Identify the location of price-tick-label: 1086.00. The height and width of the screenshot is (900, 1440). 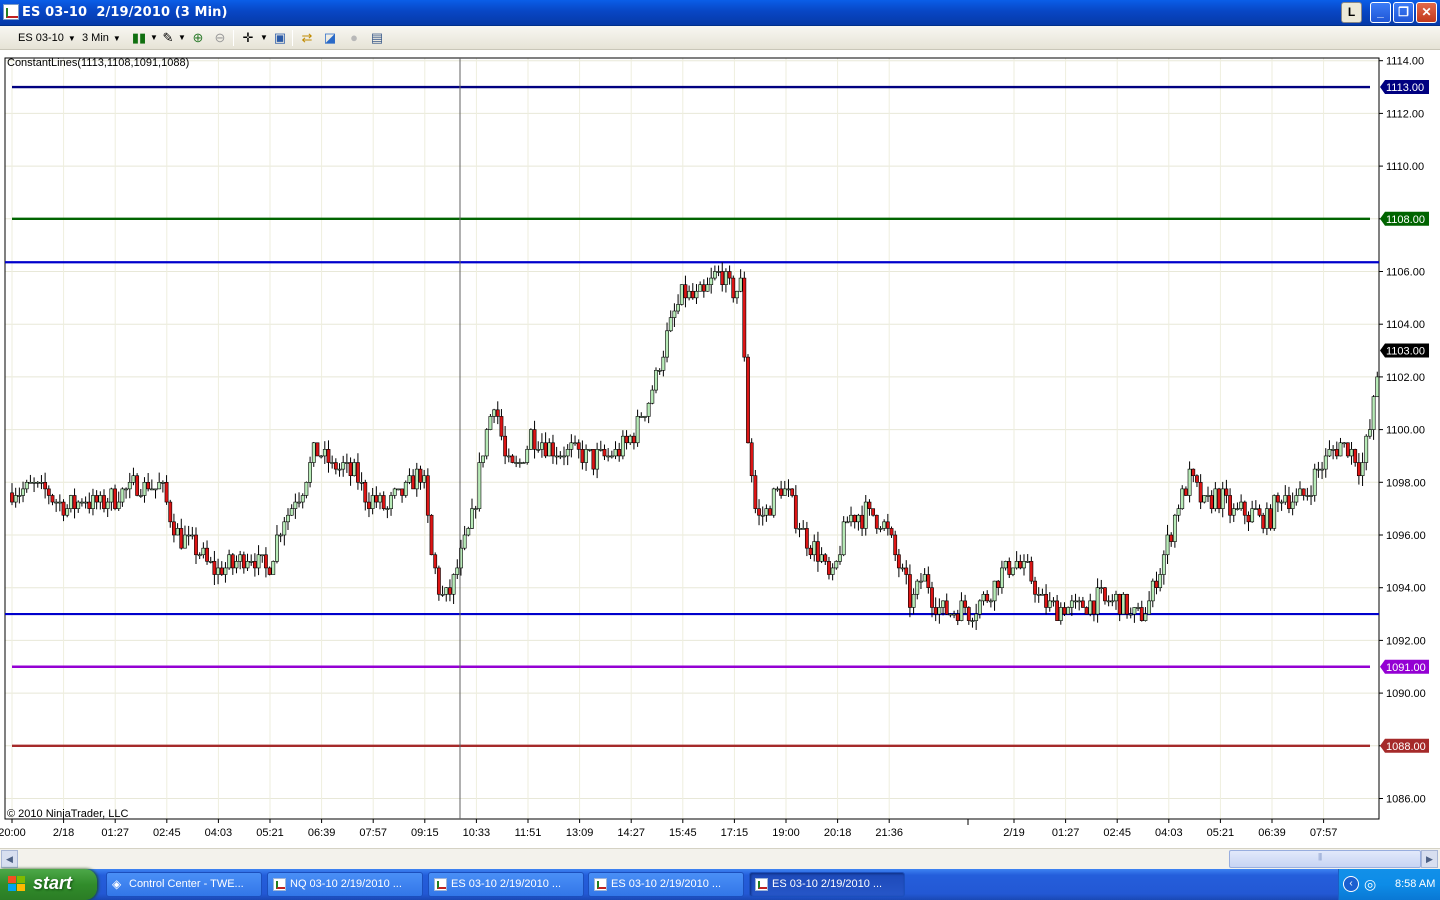
(1406, 800).